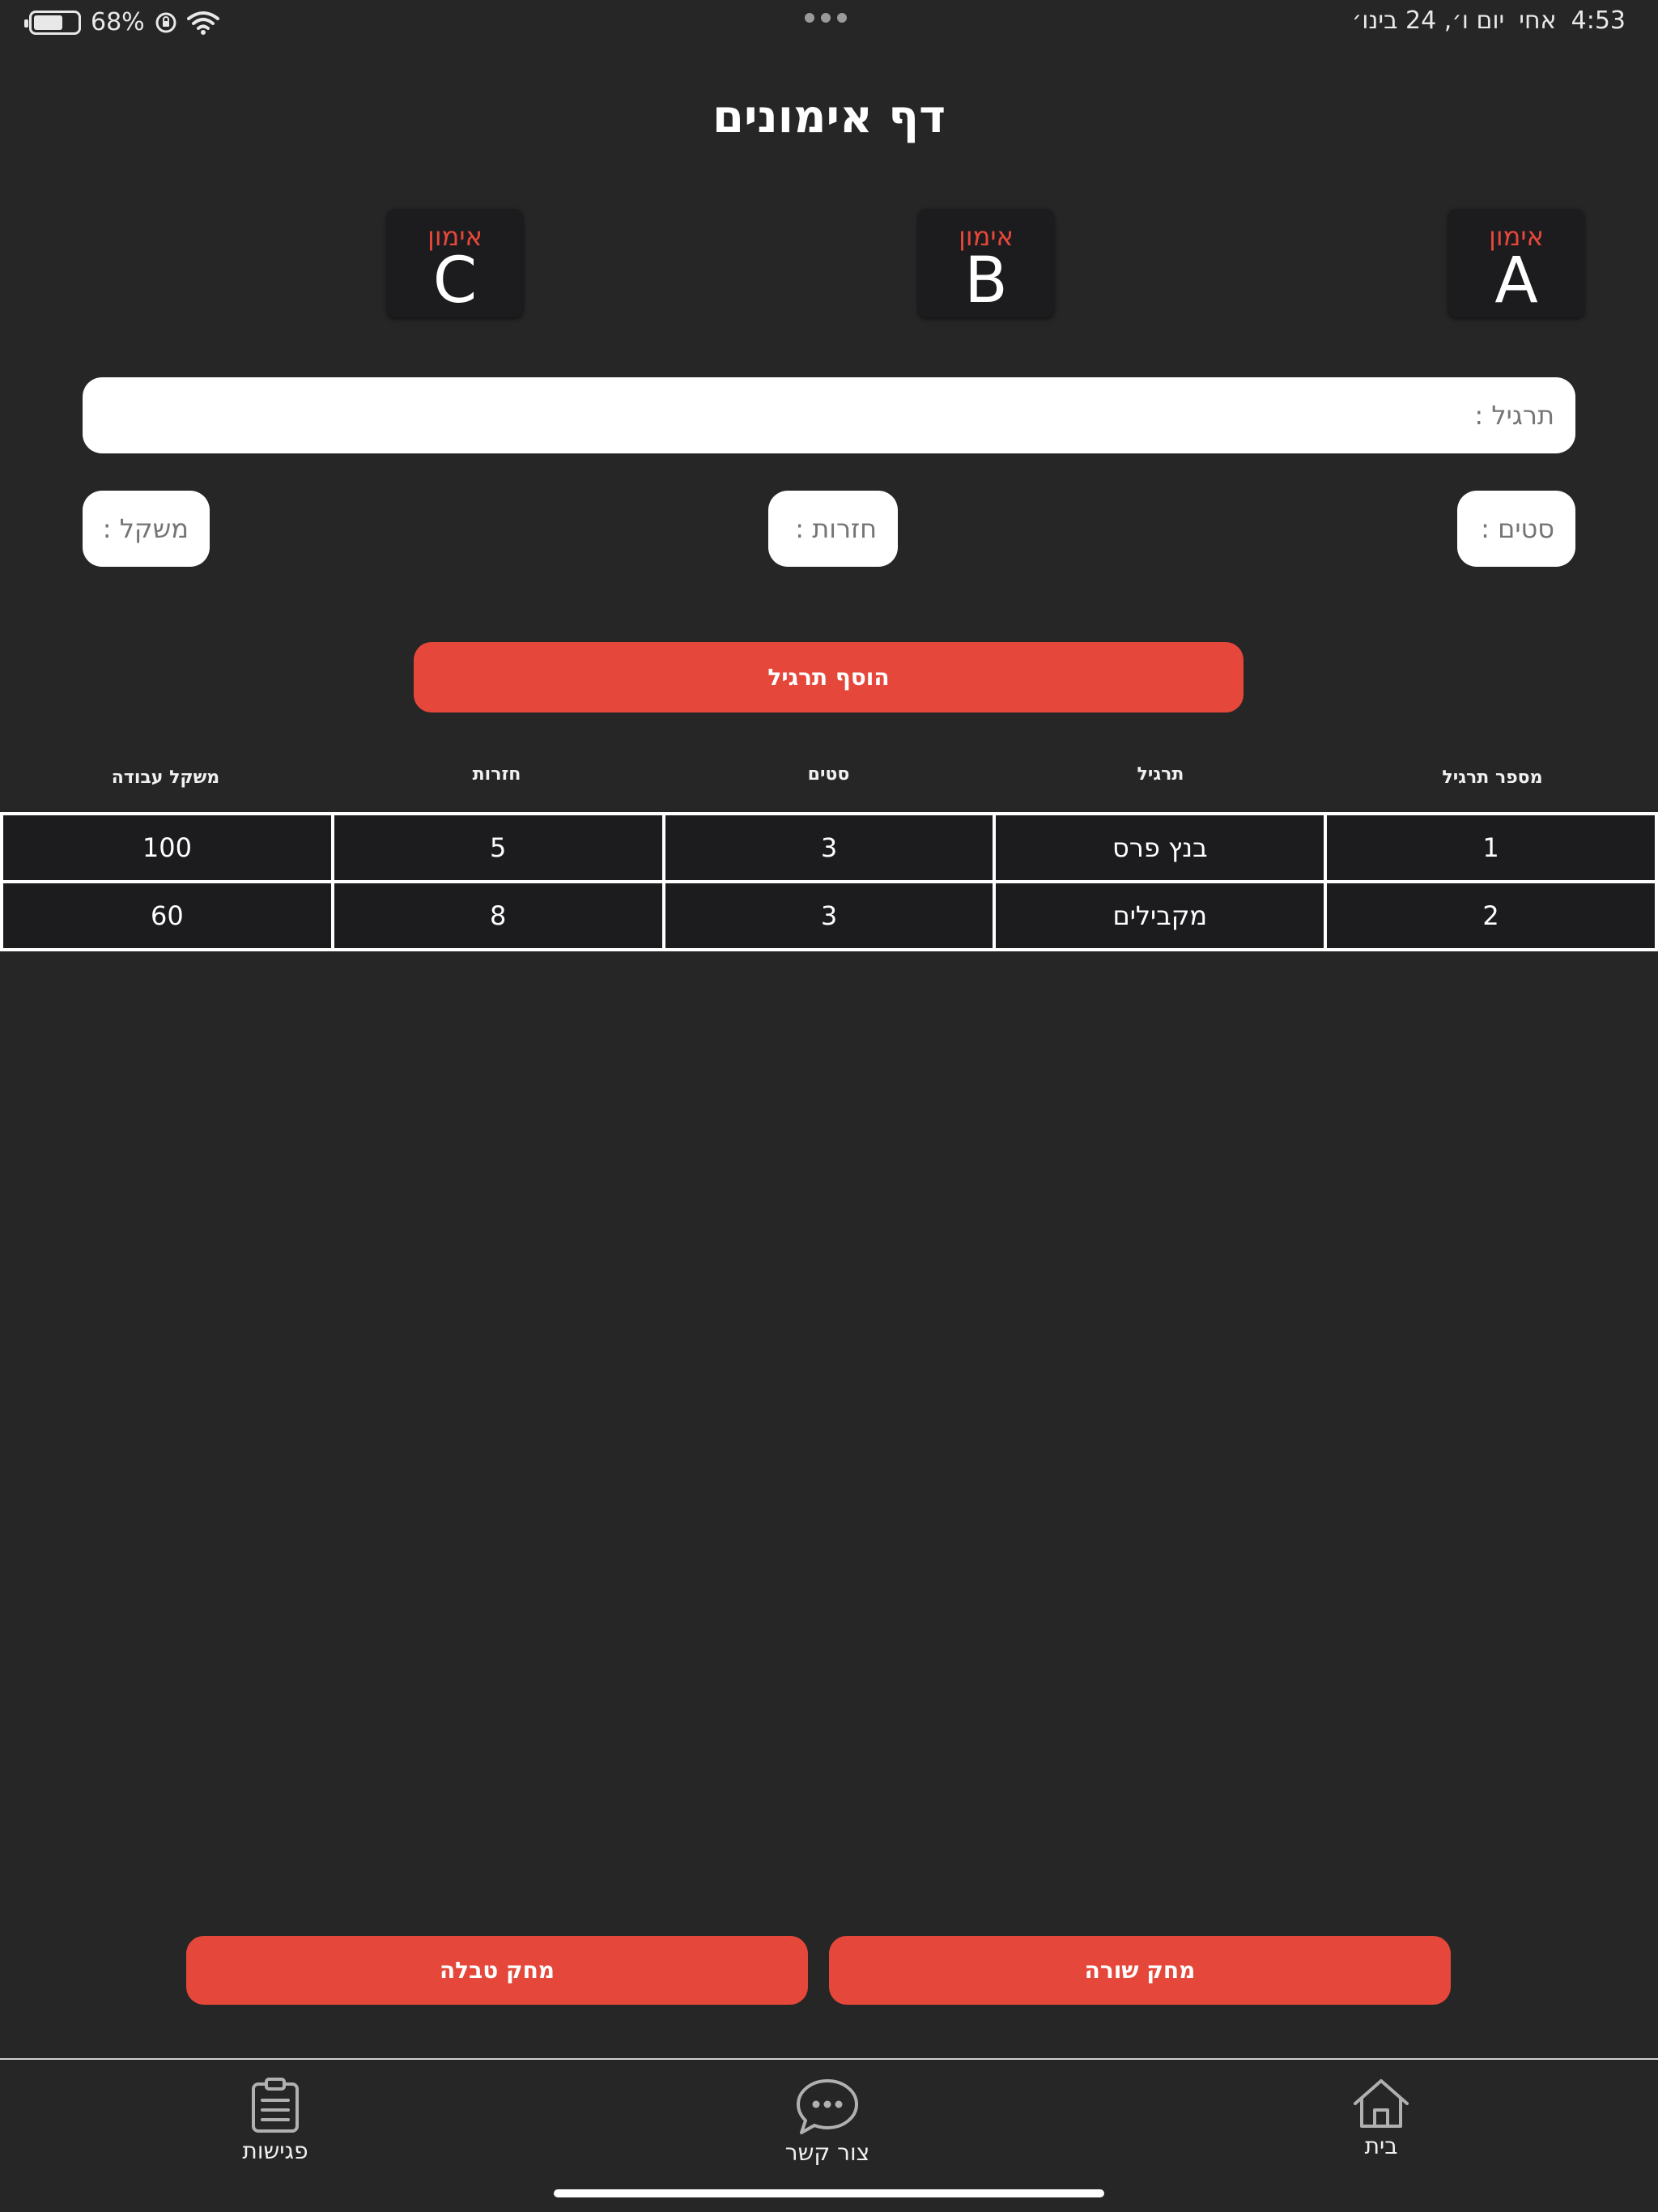 This screenshot has width=1658, height=2212. I want to click on workout-card-letter: B, so click(986, 281).